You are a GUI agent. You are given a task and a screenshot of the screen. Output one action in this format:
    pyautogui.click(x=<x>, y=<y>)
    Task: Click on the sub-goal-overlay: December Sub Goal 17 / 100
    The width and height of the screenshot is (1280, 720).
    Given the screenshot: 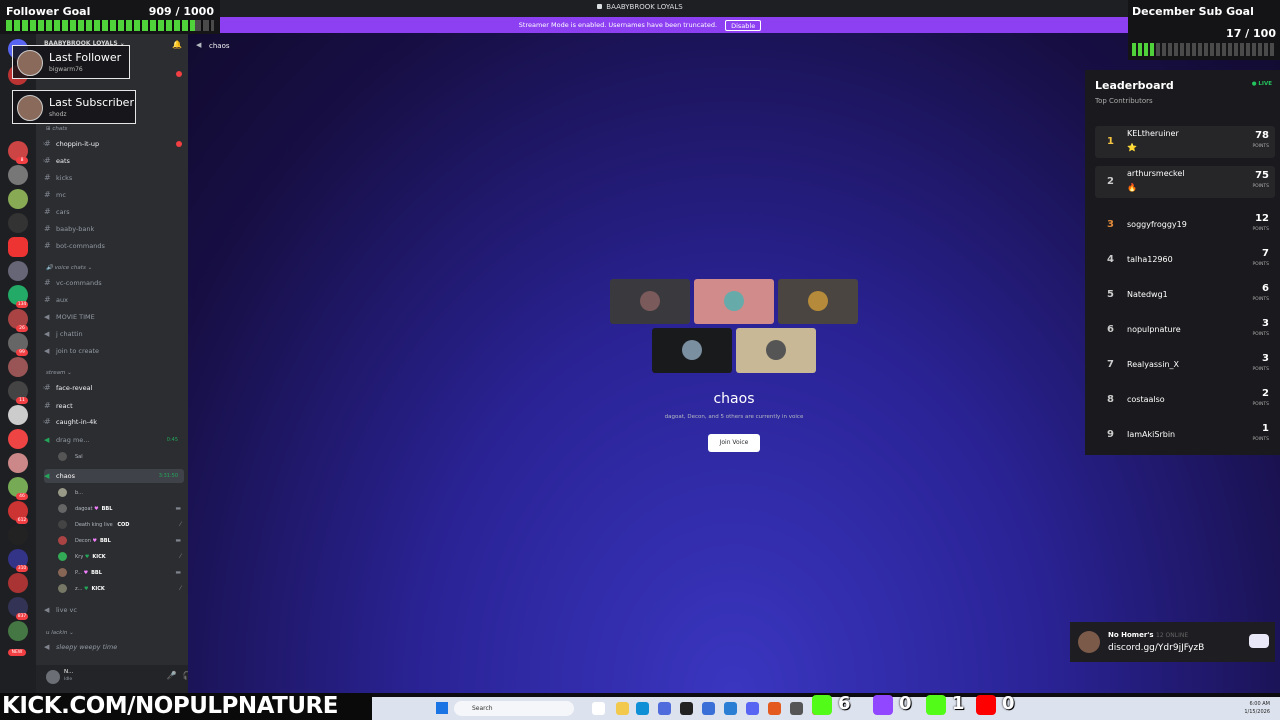 What is the action you would take?
    pyautogui.click(x=1204, y=30)
    